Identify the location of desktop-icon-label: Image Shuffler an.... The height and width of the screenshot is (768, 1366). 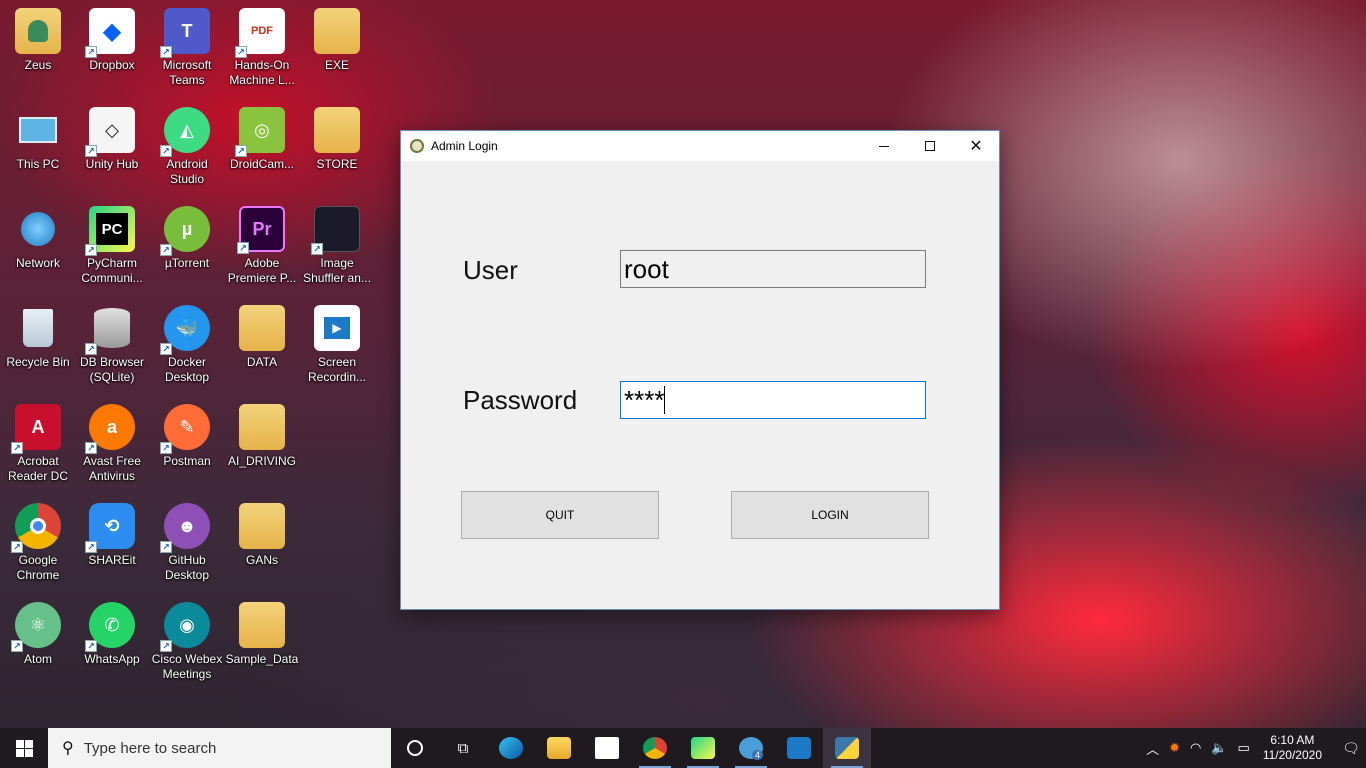
(337, 270).